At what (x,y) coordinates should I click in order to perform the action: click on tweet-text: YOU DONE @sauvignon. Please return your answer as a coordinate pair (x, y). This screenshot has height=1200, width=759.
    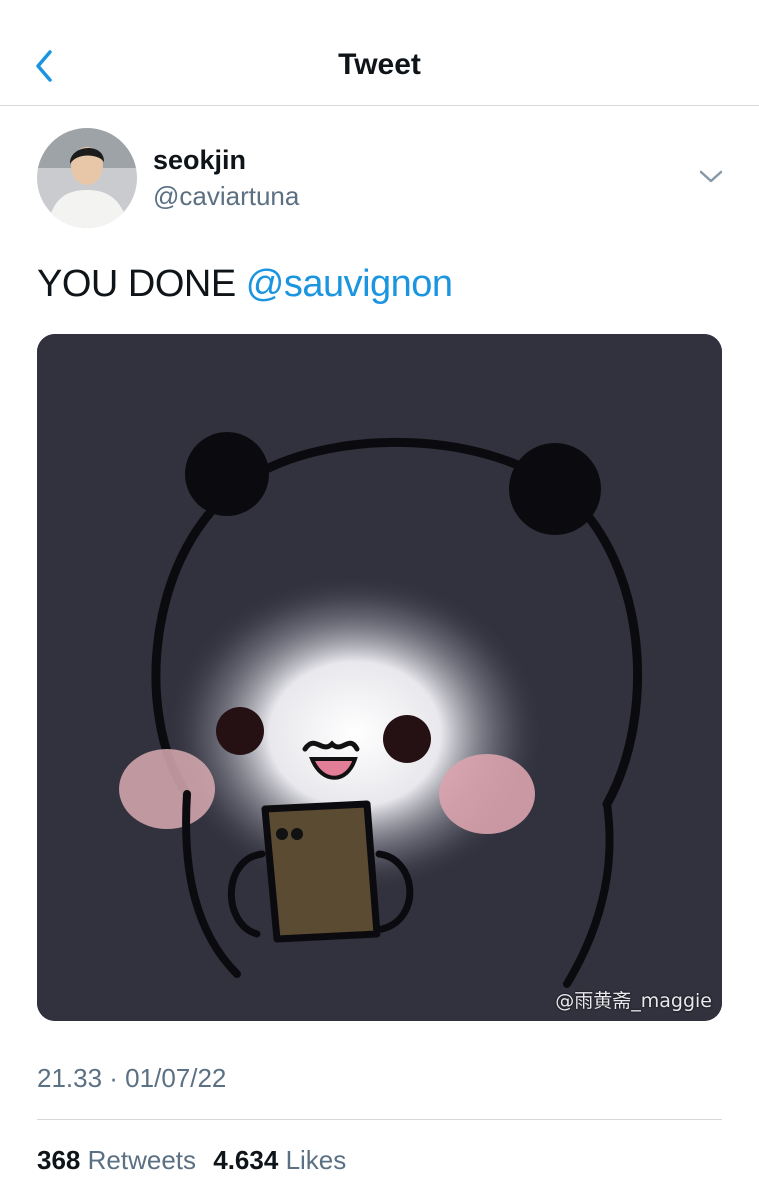
    Looking at the image, I should click on (245, 284).